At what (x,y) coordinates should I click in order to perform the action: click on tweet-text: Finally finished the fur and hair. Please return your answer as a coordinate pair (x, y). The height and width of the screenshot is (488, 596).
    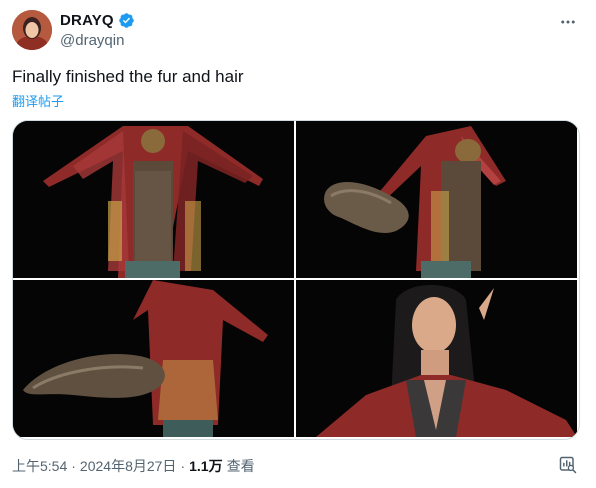
    Looking at the image, I should click on (128, 76).